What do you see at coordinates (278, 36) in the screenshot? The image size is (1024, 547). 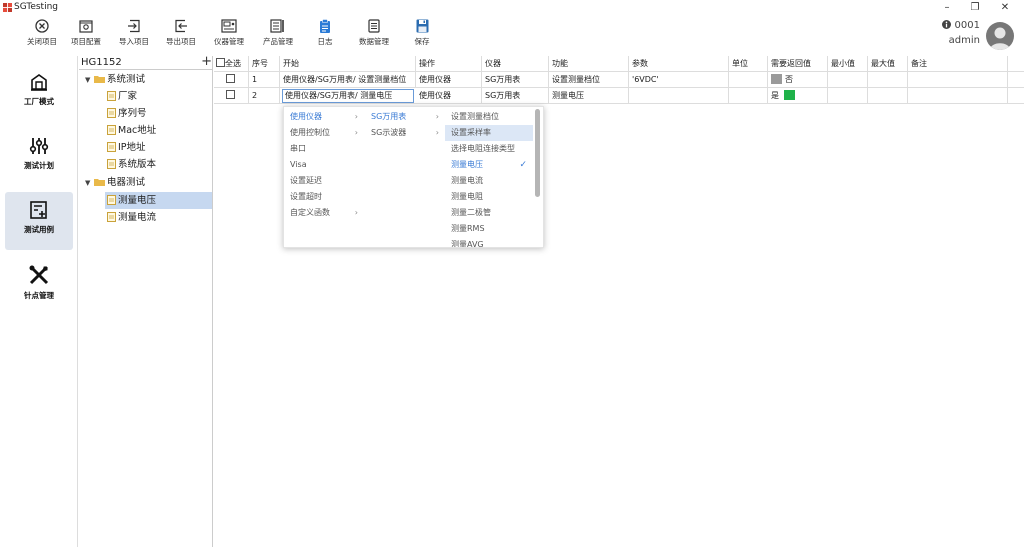 I see `product-mgmt-button: 产品管理` at bounding box center [278, 36].